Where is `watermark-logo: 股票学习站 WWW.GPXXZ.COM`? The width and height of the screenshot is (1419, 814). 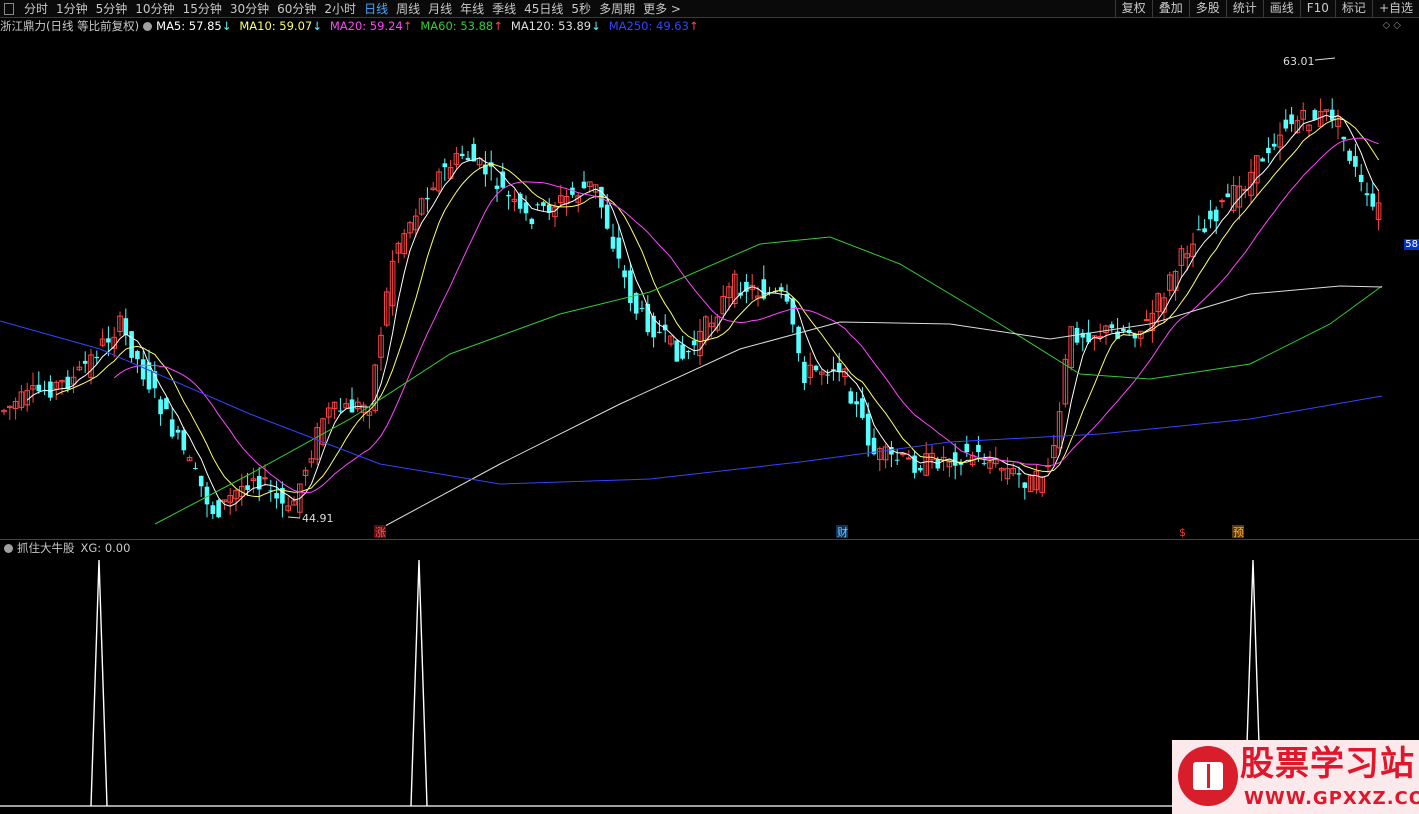 watermark-logo: 股票学习站 WWW.GPXXZ.COM is located at coordinates (1295, 777).